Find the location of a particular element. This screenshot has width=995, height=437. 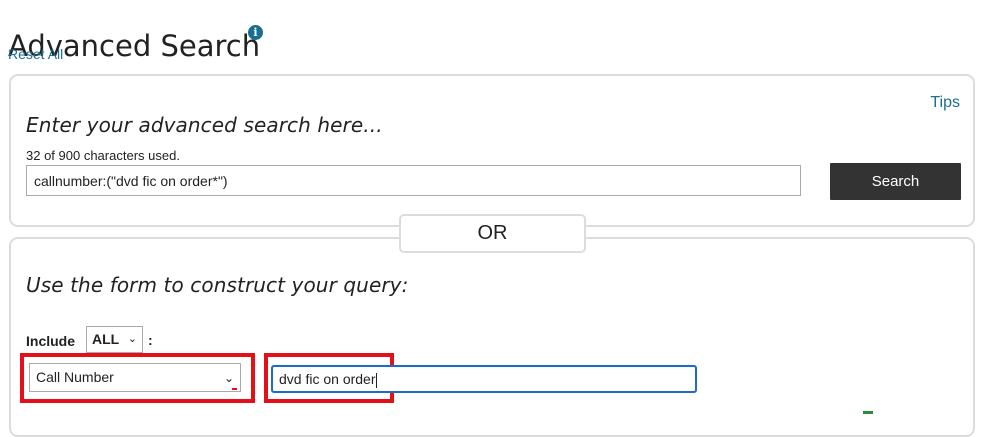

search-field-select: Call Number ⌄ is located at coordinates (135, 377).